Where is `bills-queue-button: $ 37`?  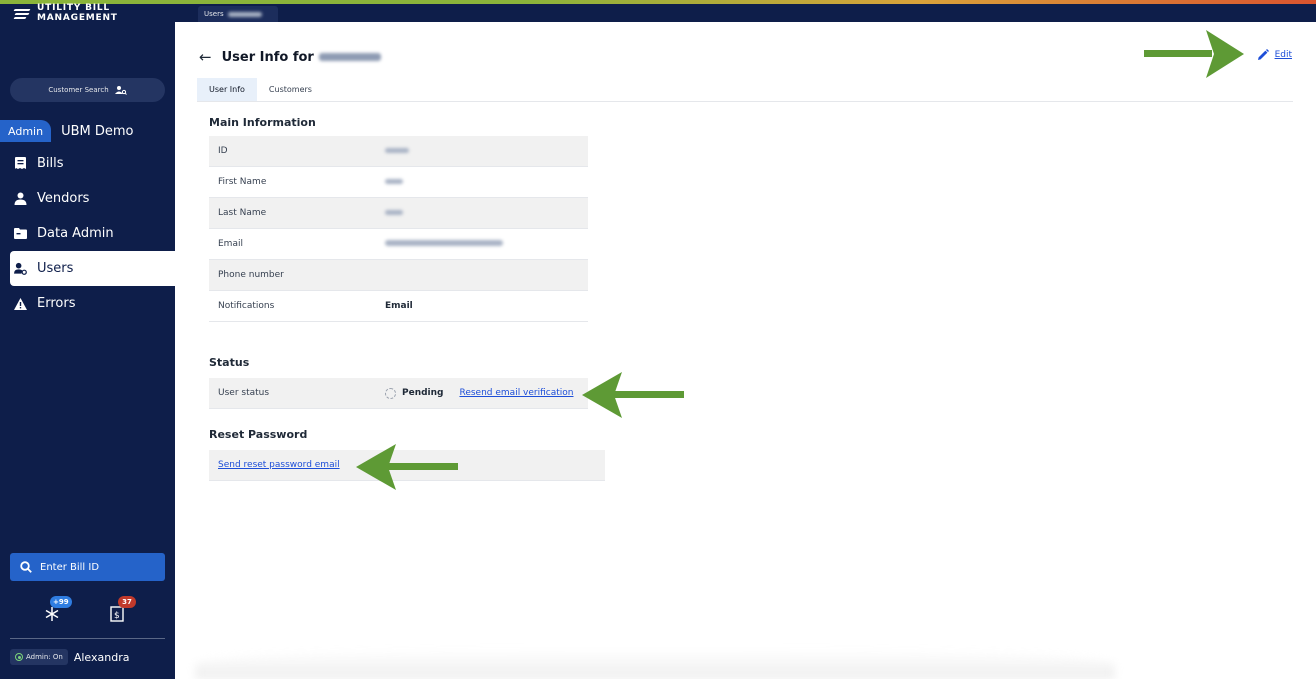 bills-queue-button: $ 37 is located at coordinates (122, 610).